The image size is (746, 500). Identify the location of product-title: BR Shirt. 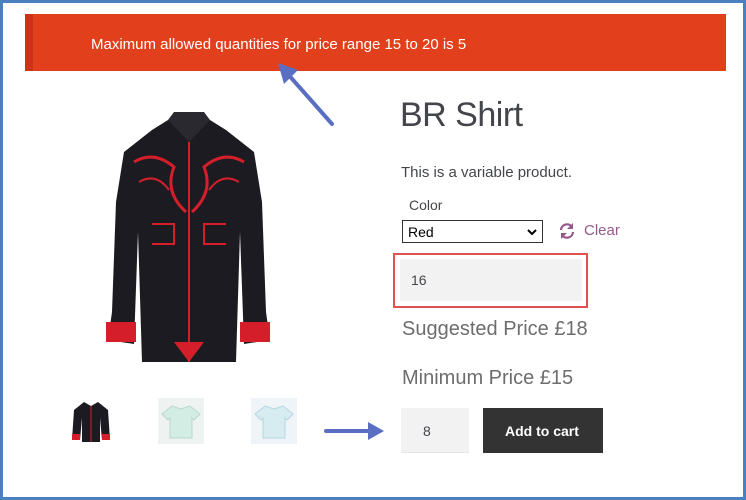
(461, 115).